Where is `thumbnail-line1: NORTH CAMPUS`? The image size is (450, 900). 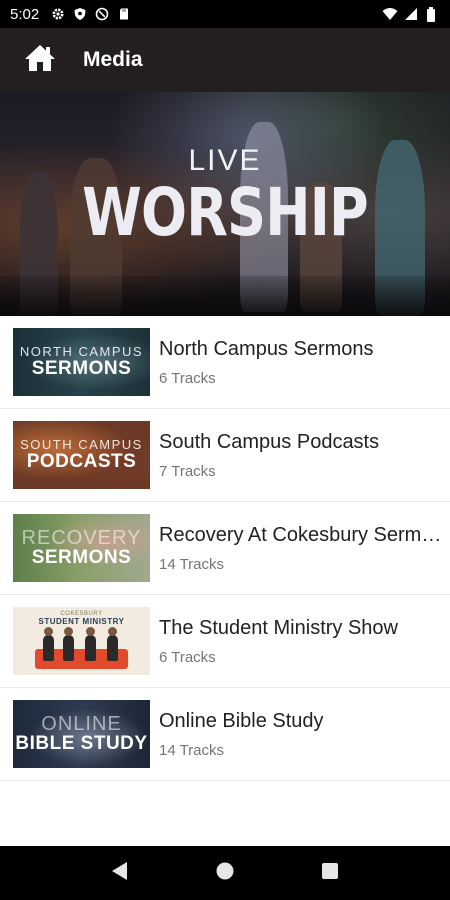
thumbnail-line1: NORTH CAMPUS is located at coordinates (81, 351).